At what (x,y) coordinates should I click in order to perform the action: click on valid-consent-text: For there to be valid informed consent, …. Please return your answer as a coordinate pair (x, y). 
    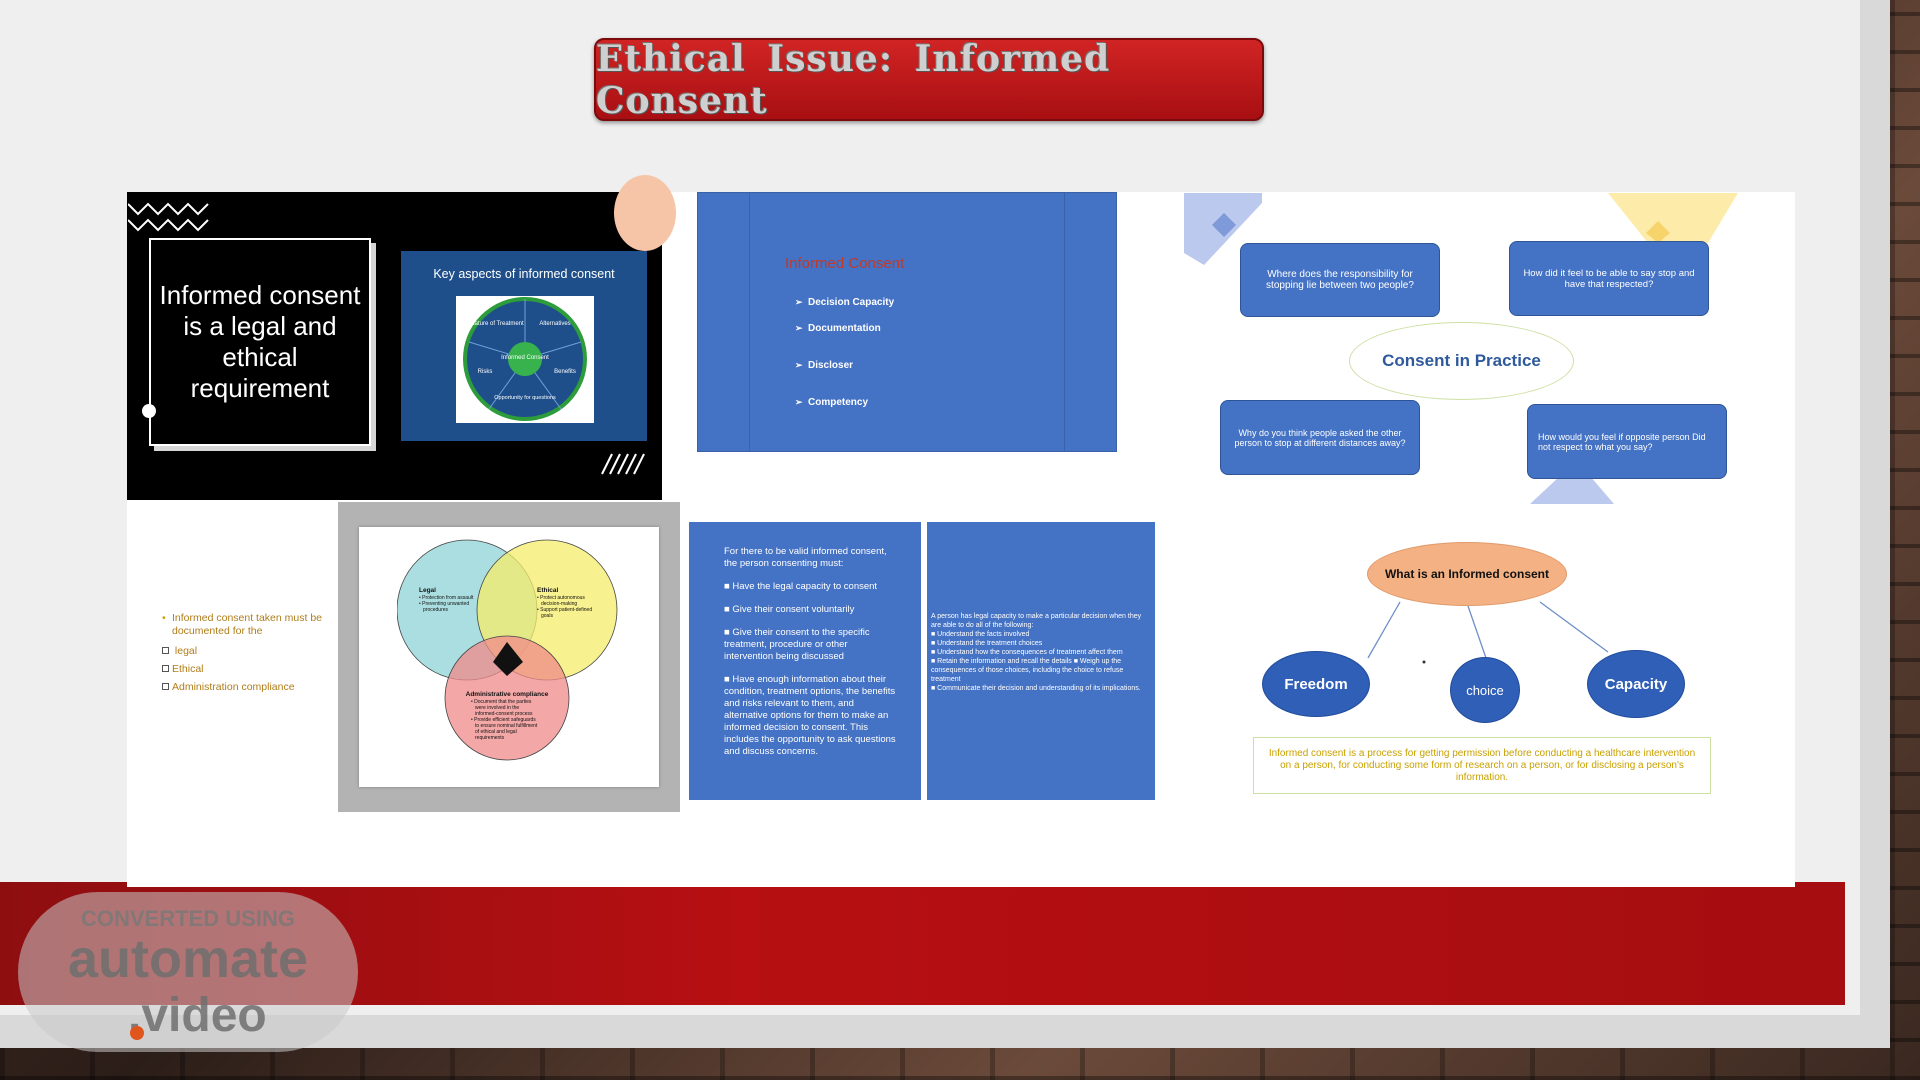
    Looking at the image, I should click on (810, 657).